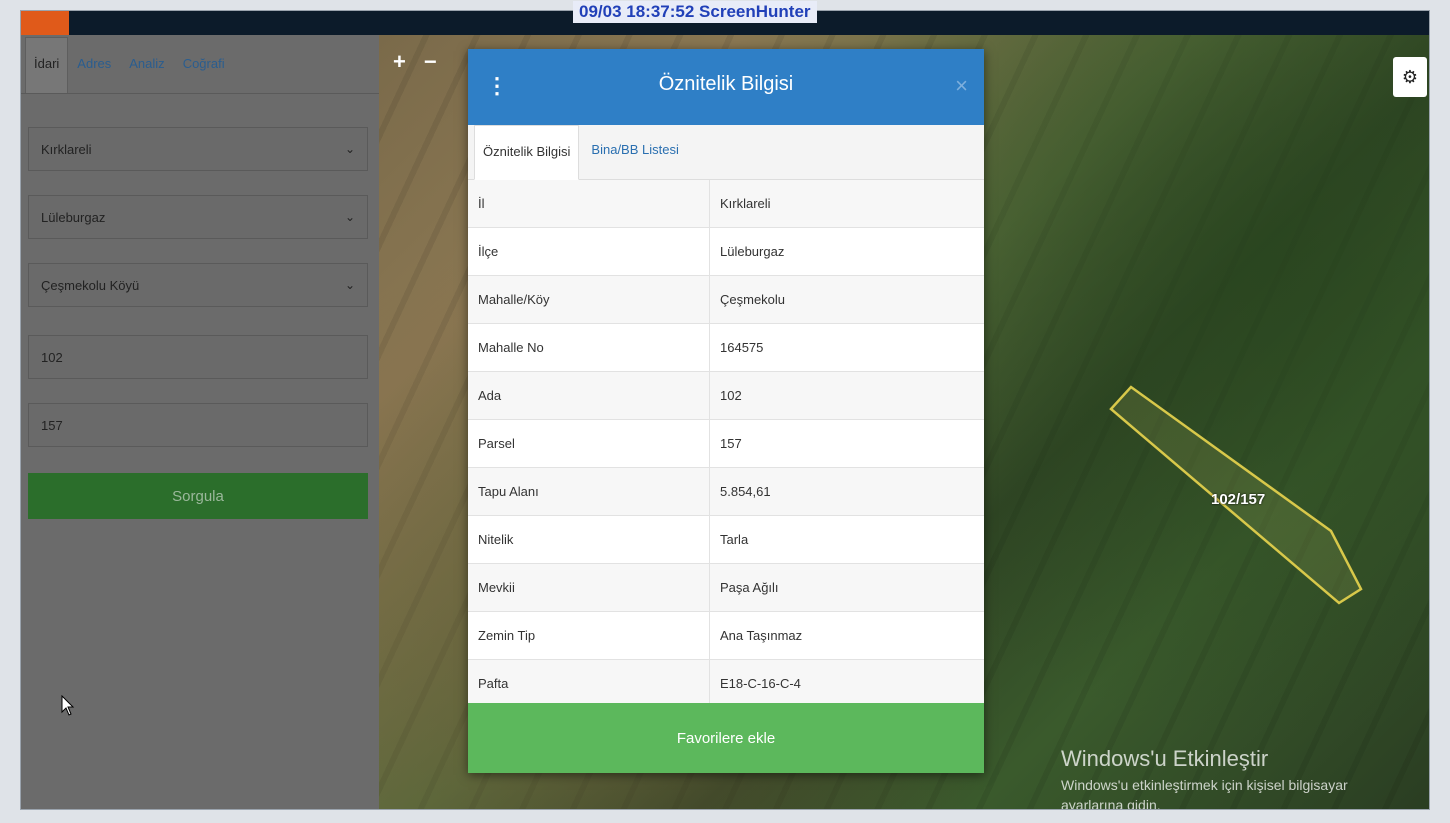 The width and height of the screenshot is (1450, 823). What do you see at coordinates (589, 587) in the screenshot?
I see `row-label: Mevkii` at bounding box center [589, 587].